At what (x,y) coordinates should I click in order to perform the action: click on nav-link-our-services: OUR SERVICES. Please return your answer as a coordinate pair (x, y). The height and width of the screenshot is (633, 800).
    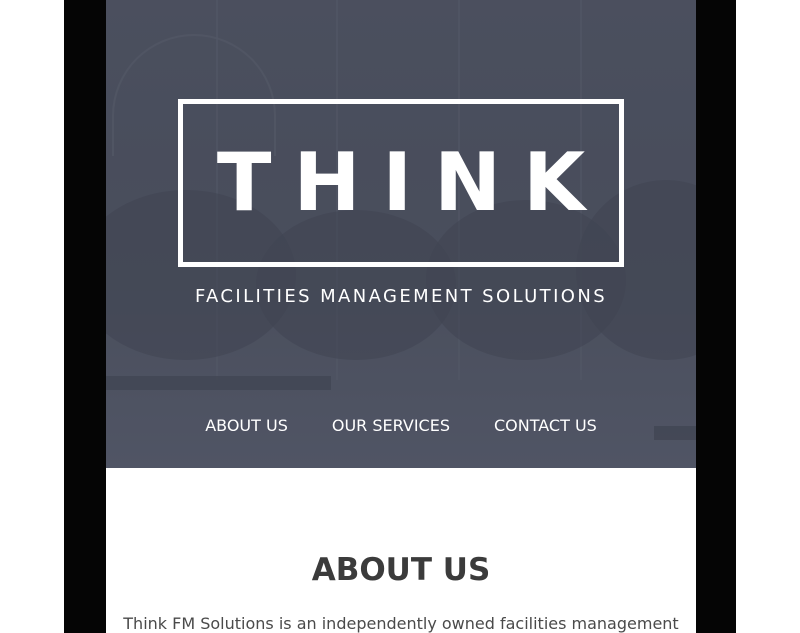
    Looking at the image, I should click on (391, 425).